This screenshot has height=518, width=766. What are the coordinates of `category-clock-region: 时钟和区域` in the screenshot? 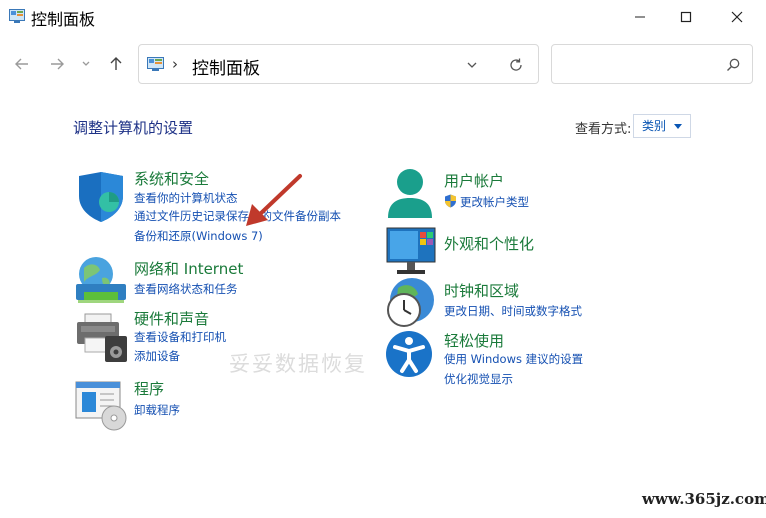 It's located at (481, 290).